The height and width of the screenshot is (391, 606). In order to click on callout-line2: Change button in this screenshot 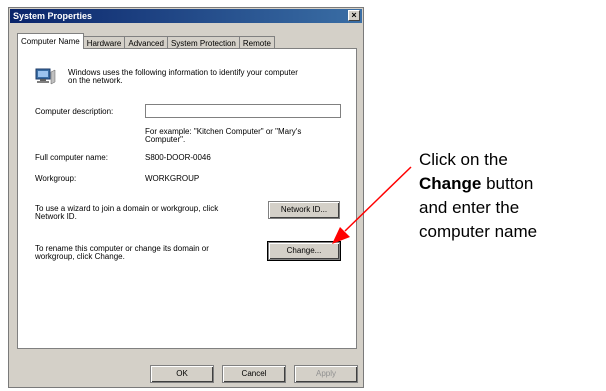, I will do `click(512, 184)`.